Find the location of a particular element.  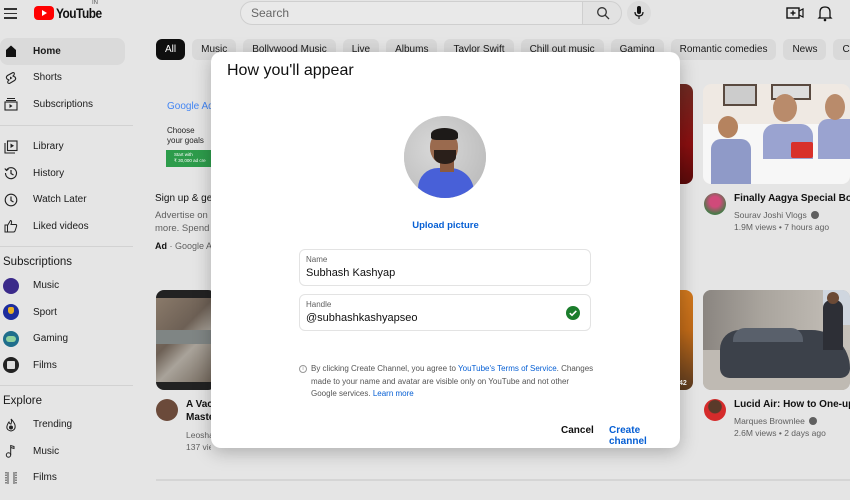

sidebar-item-subscriptions: Subscriptions is located at coordinates (70, 104).